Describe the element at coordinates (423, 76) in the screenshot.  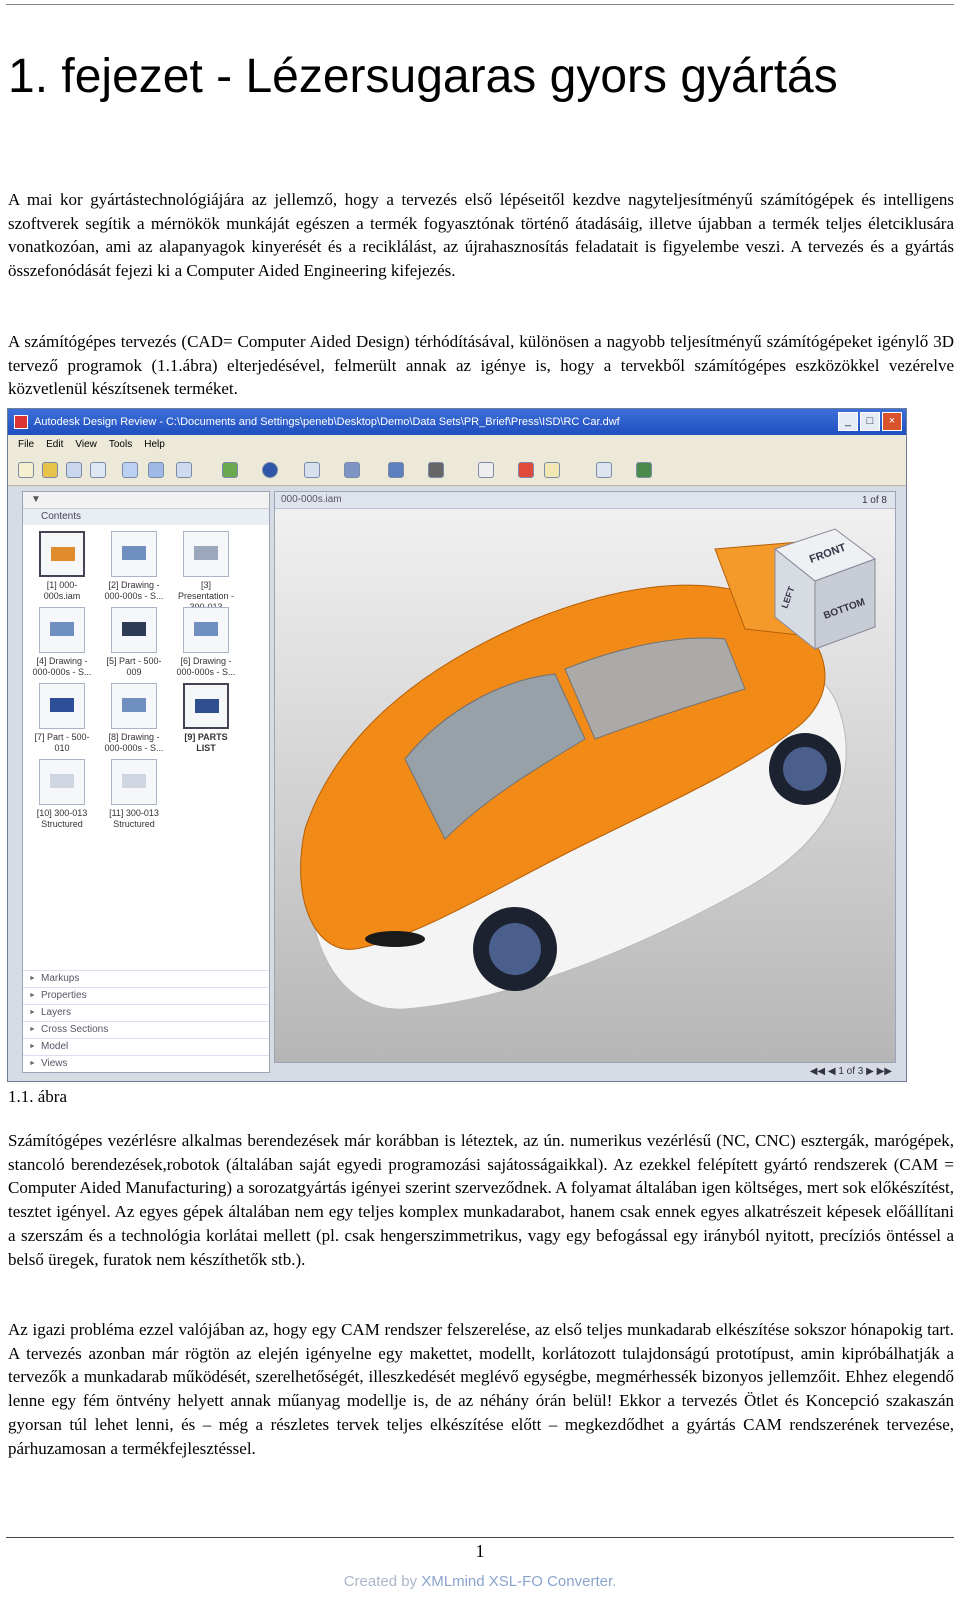
I see `chapter-heading: 1. fejezet - Lézersugaras gyors gyártás` at that location.